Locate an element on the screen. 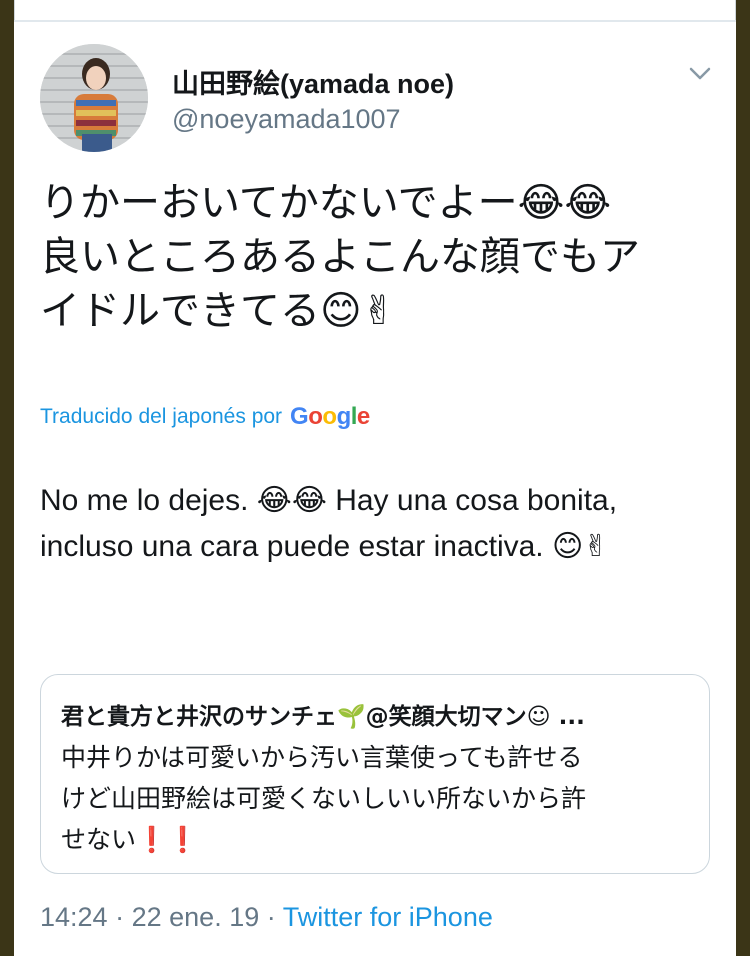 The image size is (750, 956). google-logo: Google is located at coordinates (330, 417).